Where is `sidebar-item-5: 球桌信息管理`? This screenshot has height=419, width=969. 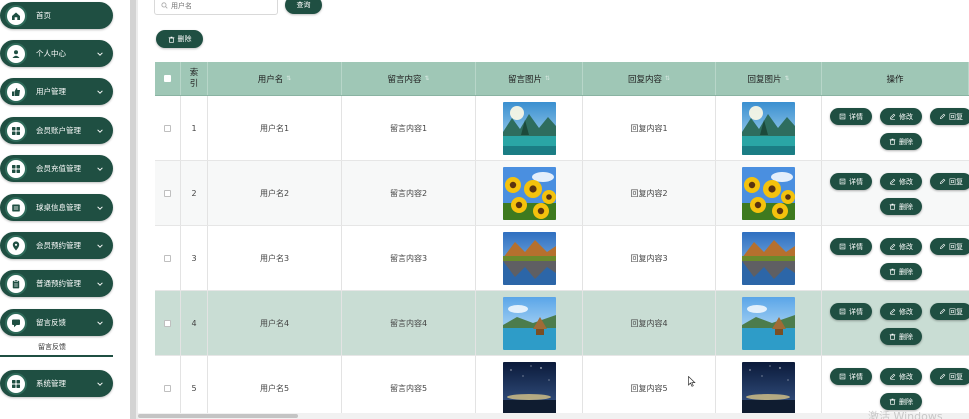
sidebar-item-5: 球桌信息管理 is located at coordinates (56, 207).